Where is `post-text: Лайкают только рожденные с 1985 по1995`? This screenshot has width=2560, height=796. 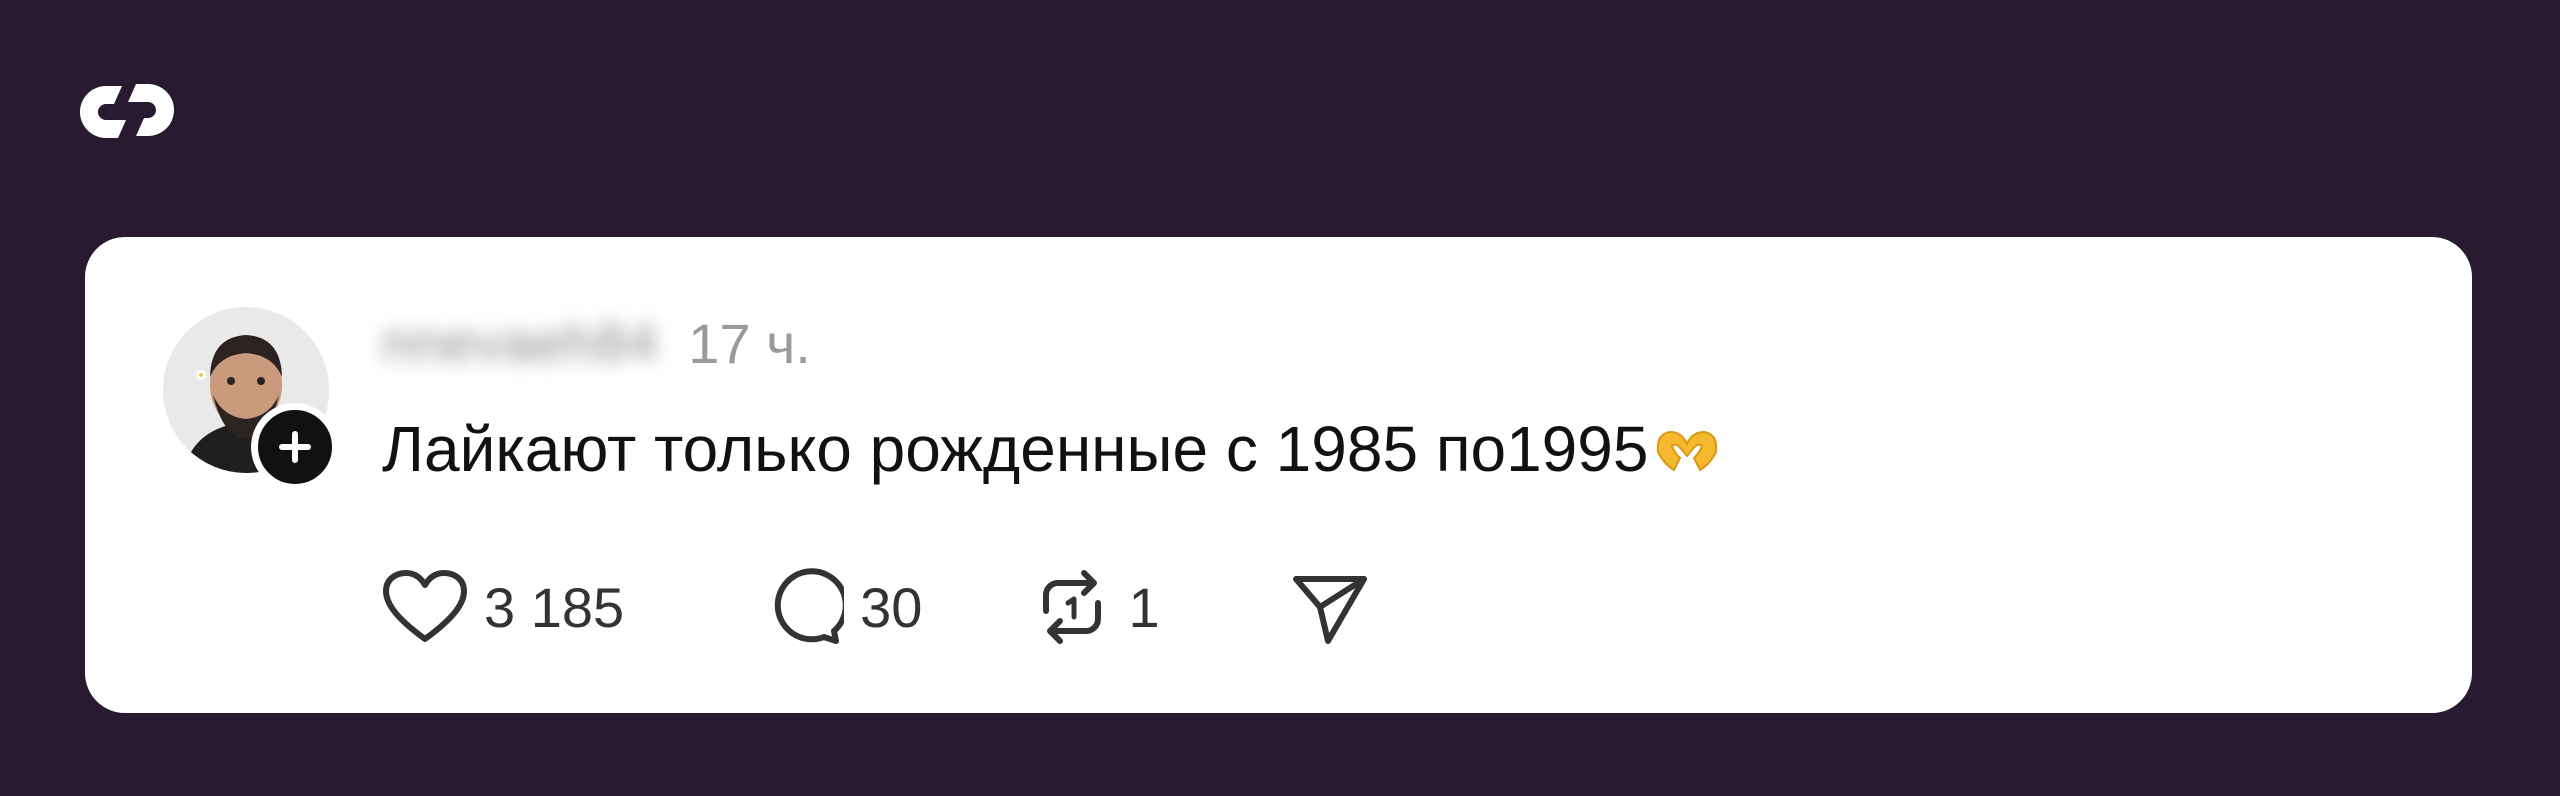
post-text: Лайкают только рожденные с 1985 по1995 is located at coordinates (1015, 449).